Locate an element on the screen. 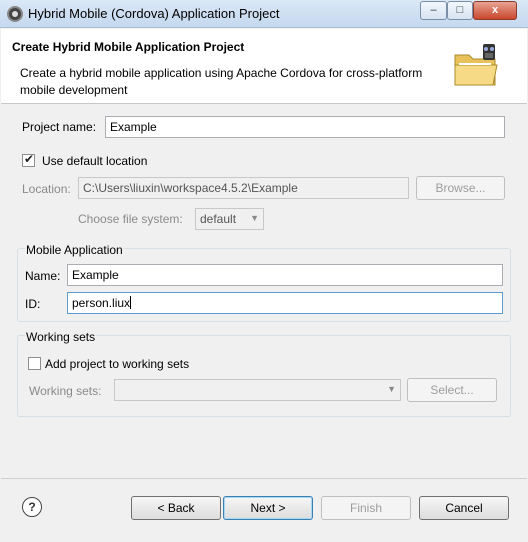  cancel-button: Cancel is located at coordinates (464, 508).